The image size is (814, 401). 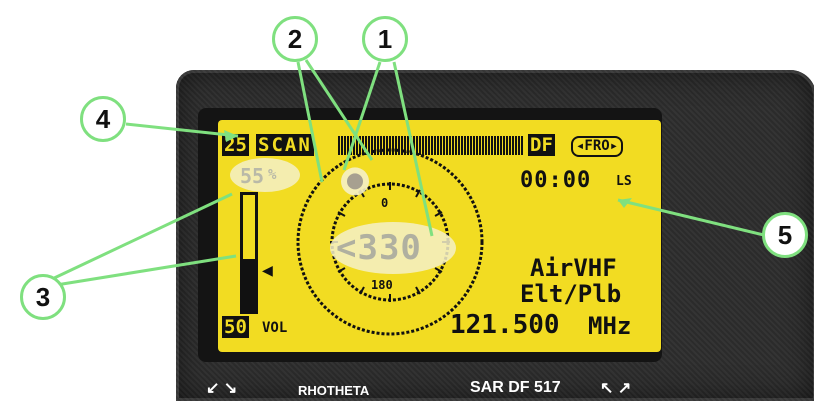 I want to click on band-label: AirVHF, so click(x=573, y=268).